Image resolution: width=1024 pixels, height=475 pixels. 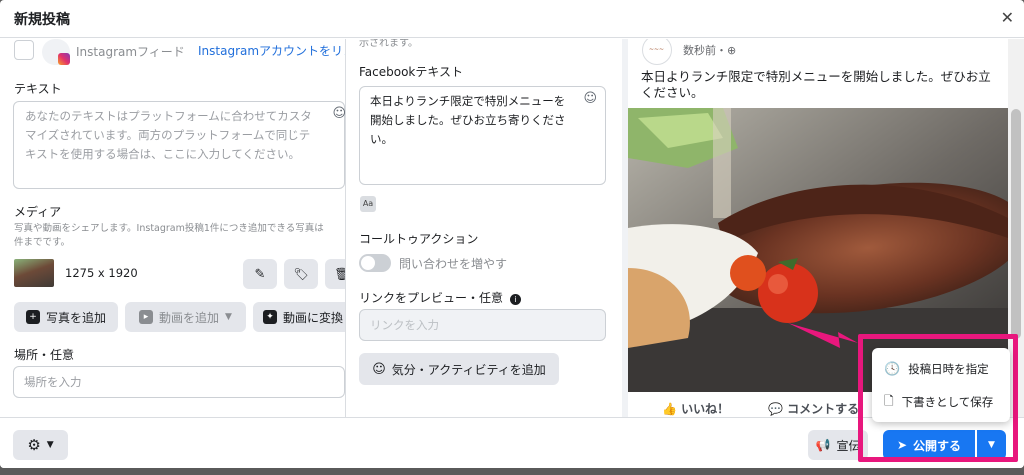 I want to click on edit-media-button: ✎, so click(x=260, y=274).